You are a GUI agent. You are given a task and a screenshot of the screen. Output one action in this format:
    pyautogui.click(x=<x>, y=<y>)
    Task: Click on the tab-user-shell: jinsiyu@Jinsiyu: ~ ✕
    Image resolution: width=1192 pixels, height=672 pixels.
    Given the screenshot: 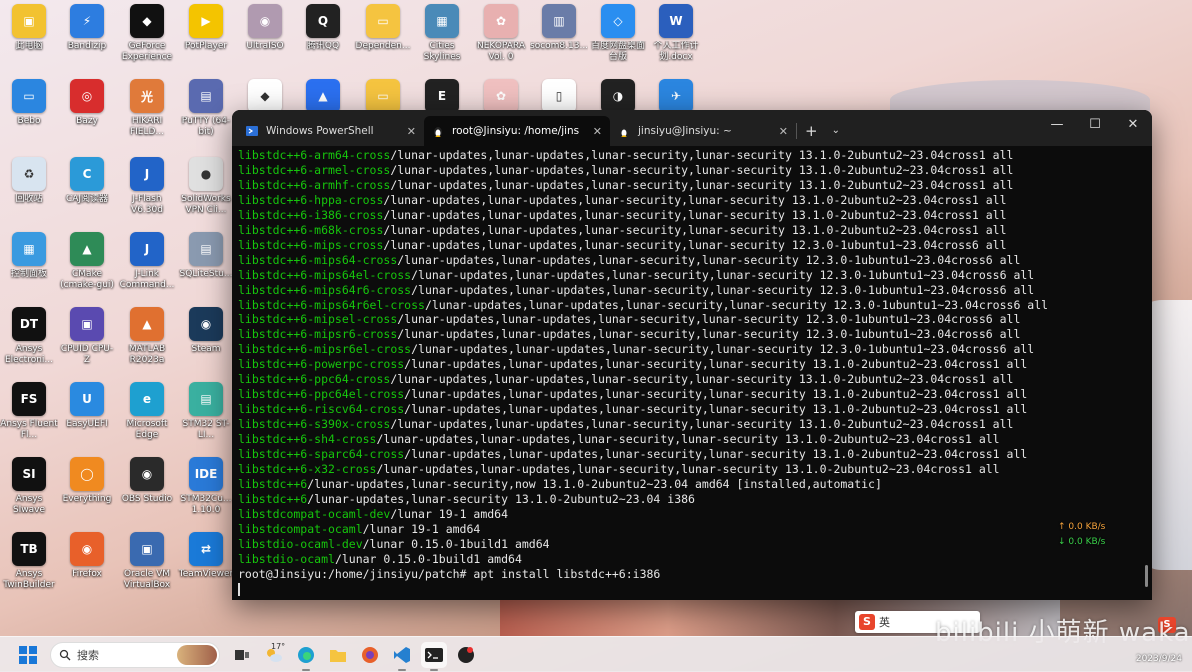 What is the action you would take?
    pyautogui.click(x=703, y=131)
    